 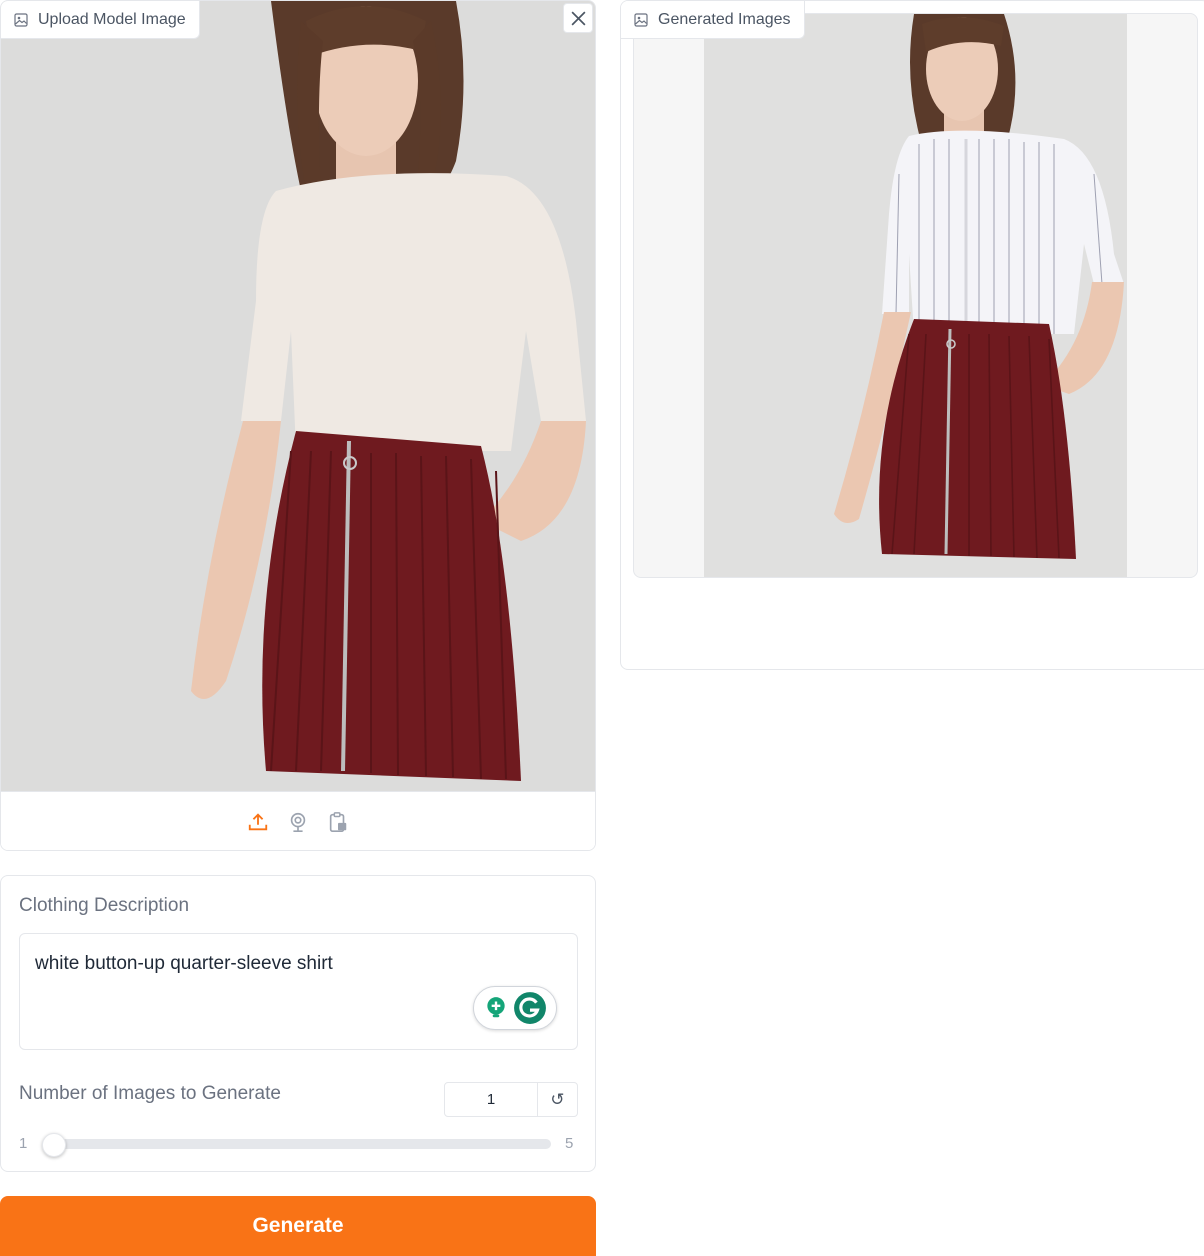 I want to click on upload-block-label: Upload Model Image, so click(x=100, y=20).